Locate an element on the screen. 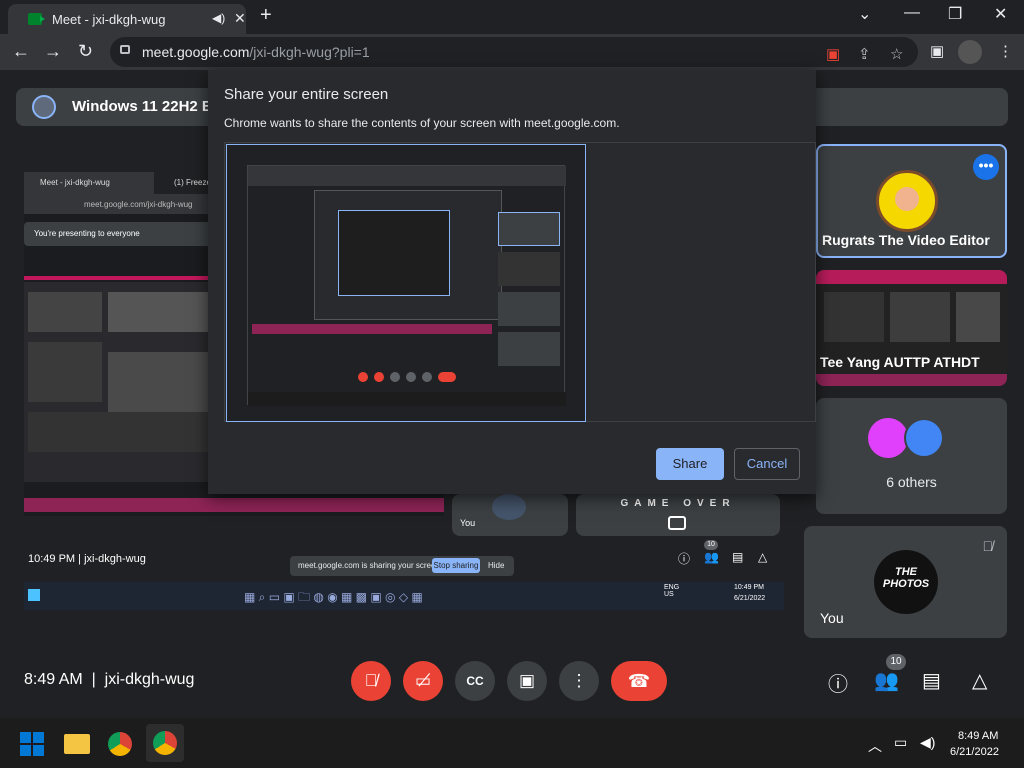  people-icon: 👥 is located at coordinates (886, 680).